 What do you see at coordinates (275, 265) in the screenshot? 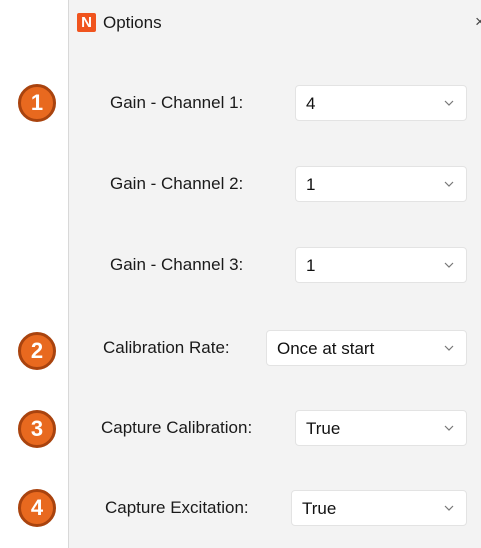
I see `gain-channel-3-row: Gain - Channel 3: 1` at bounding box center [275, 265].